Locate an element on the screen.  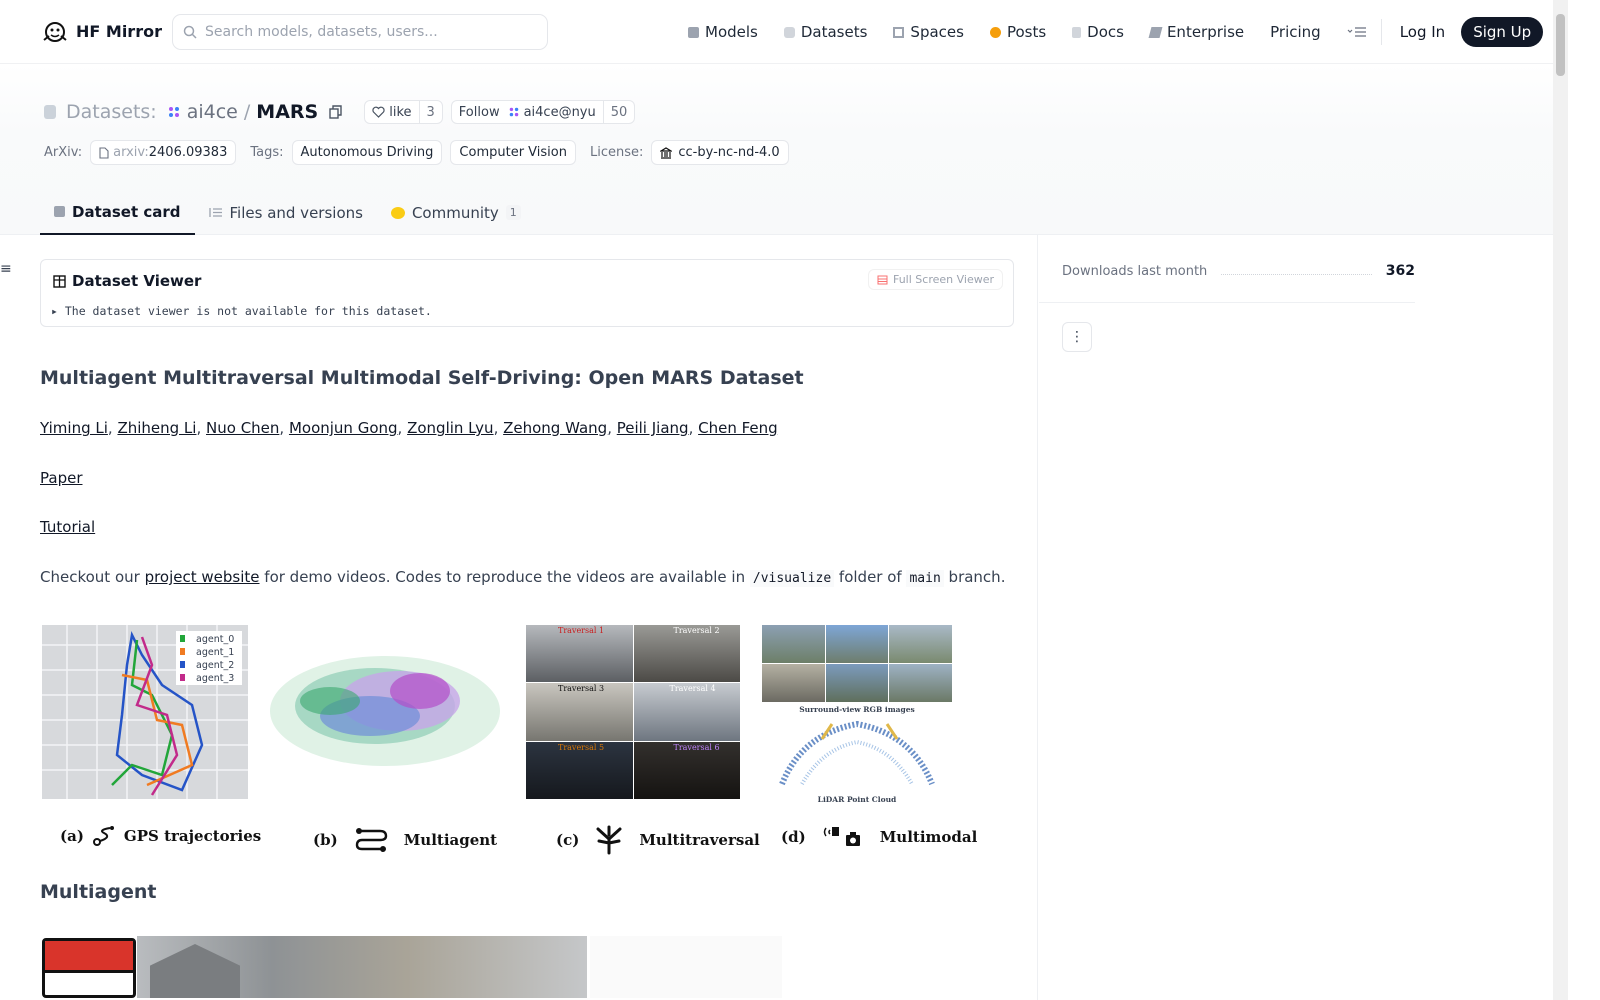
author-link: Moonjun Gong is located at coordinates (343, 428).